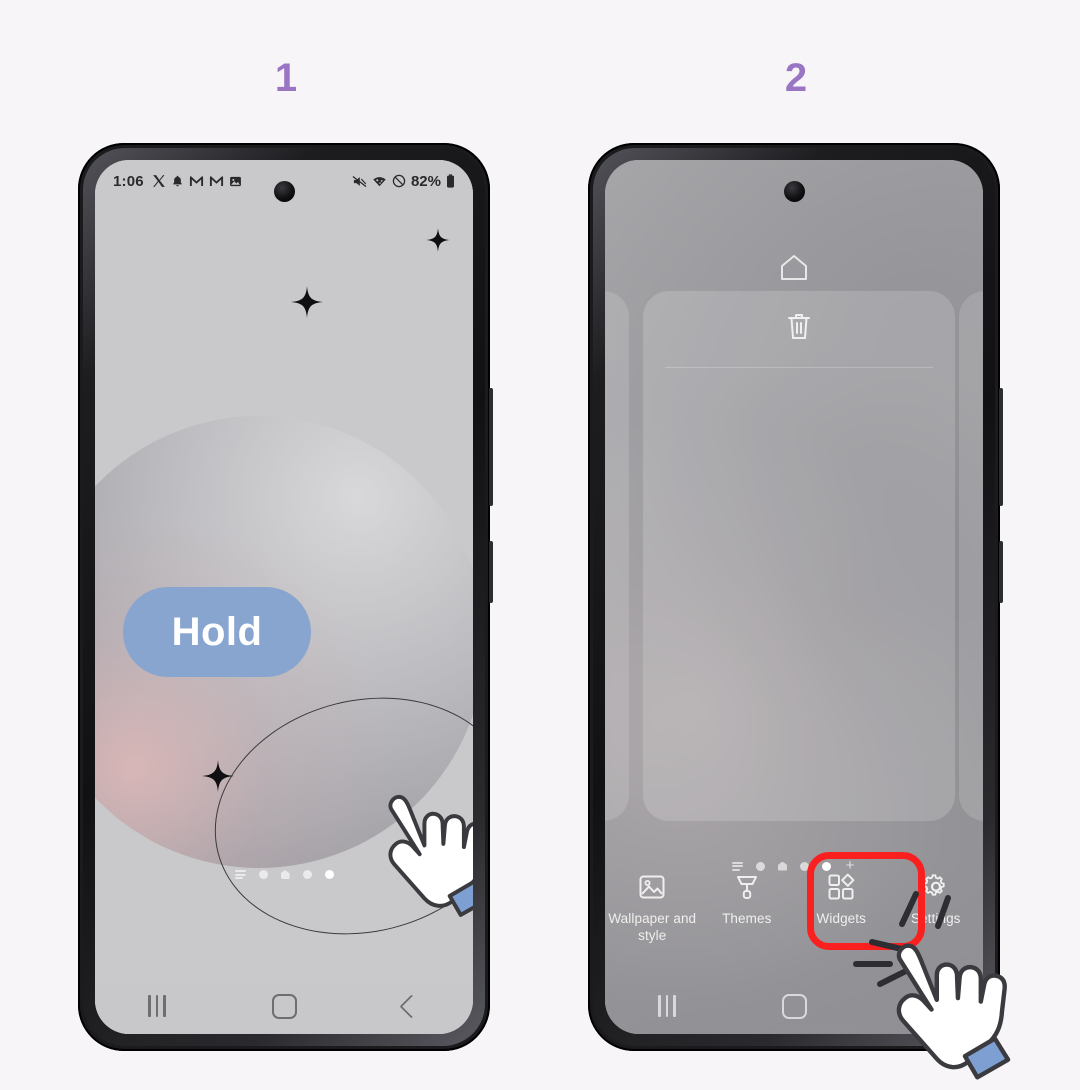 Image resolution: width=1080 pixels, height=1090 pixels. I want to click on home-page-dot, so click(285, 874).